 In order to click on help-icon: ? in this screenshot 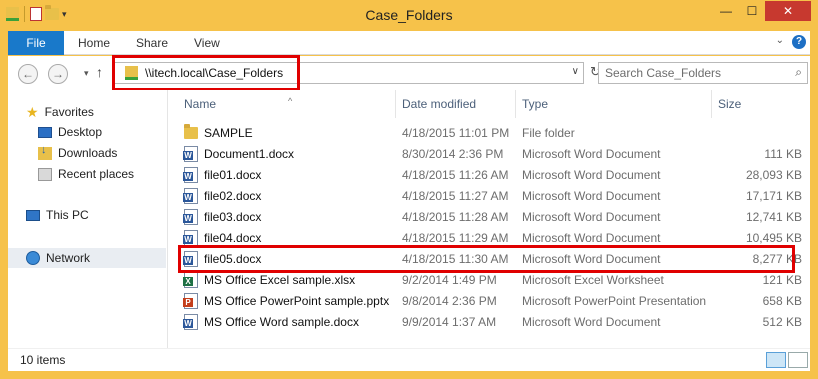, I will do `click(799, 42)`.